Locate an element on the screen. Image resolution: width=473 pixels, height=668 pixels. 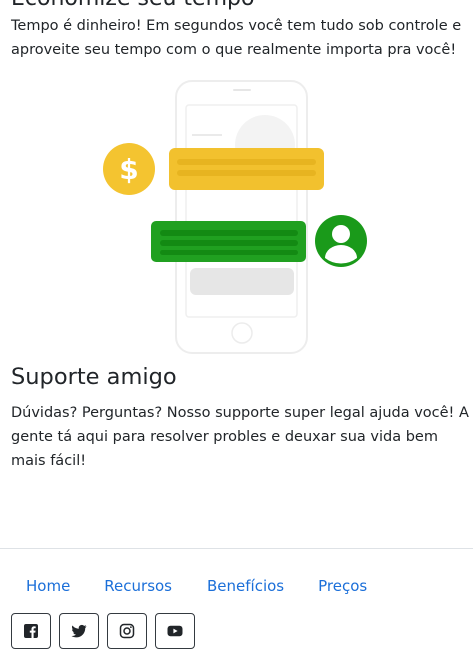
instagram-icon is located at coordinates (127, 631).